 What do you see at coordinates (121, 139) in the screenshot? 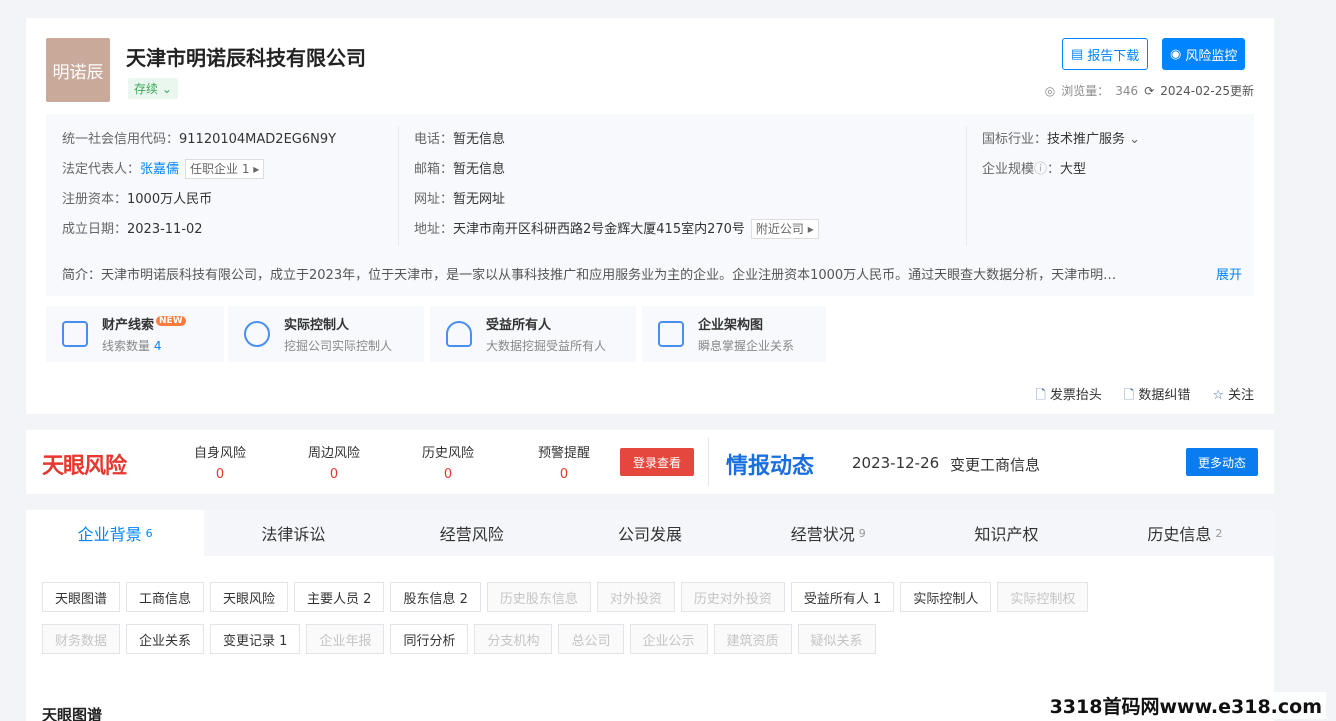
I see `credit-code-label: 统一社会信用代码：` at bounding box center [121, 139].